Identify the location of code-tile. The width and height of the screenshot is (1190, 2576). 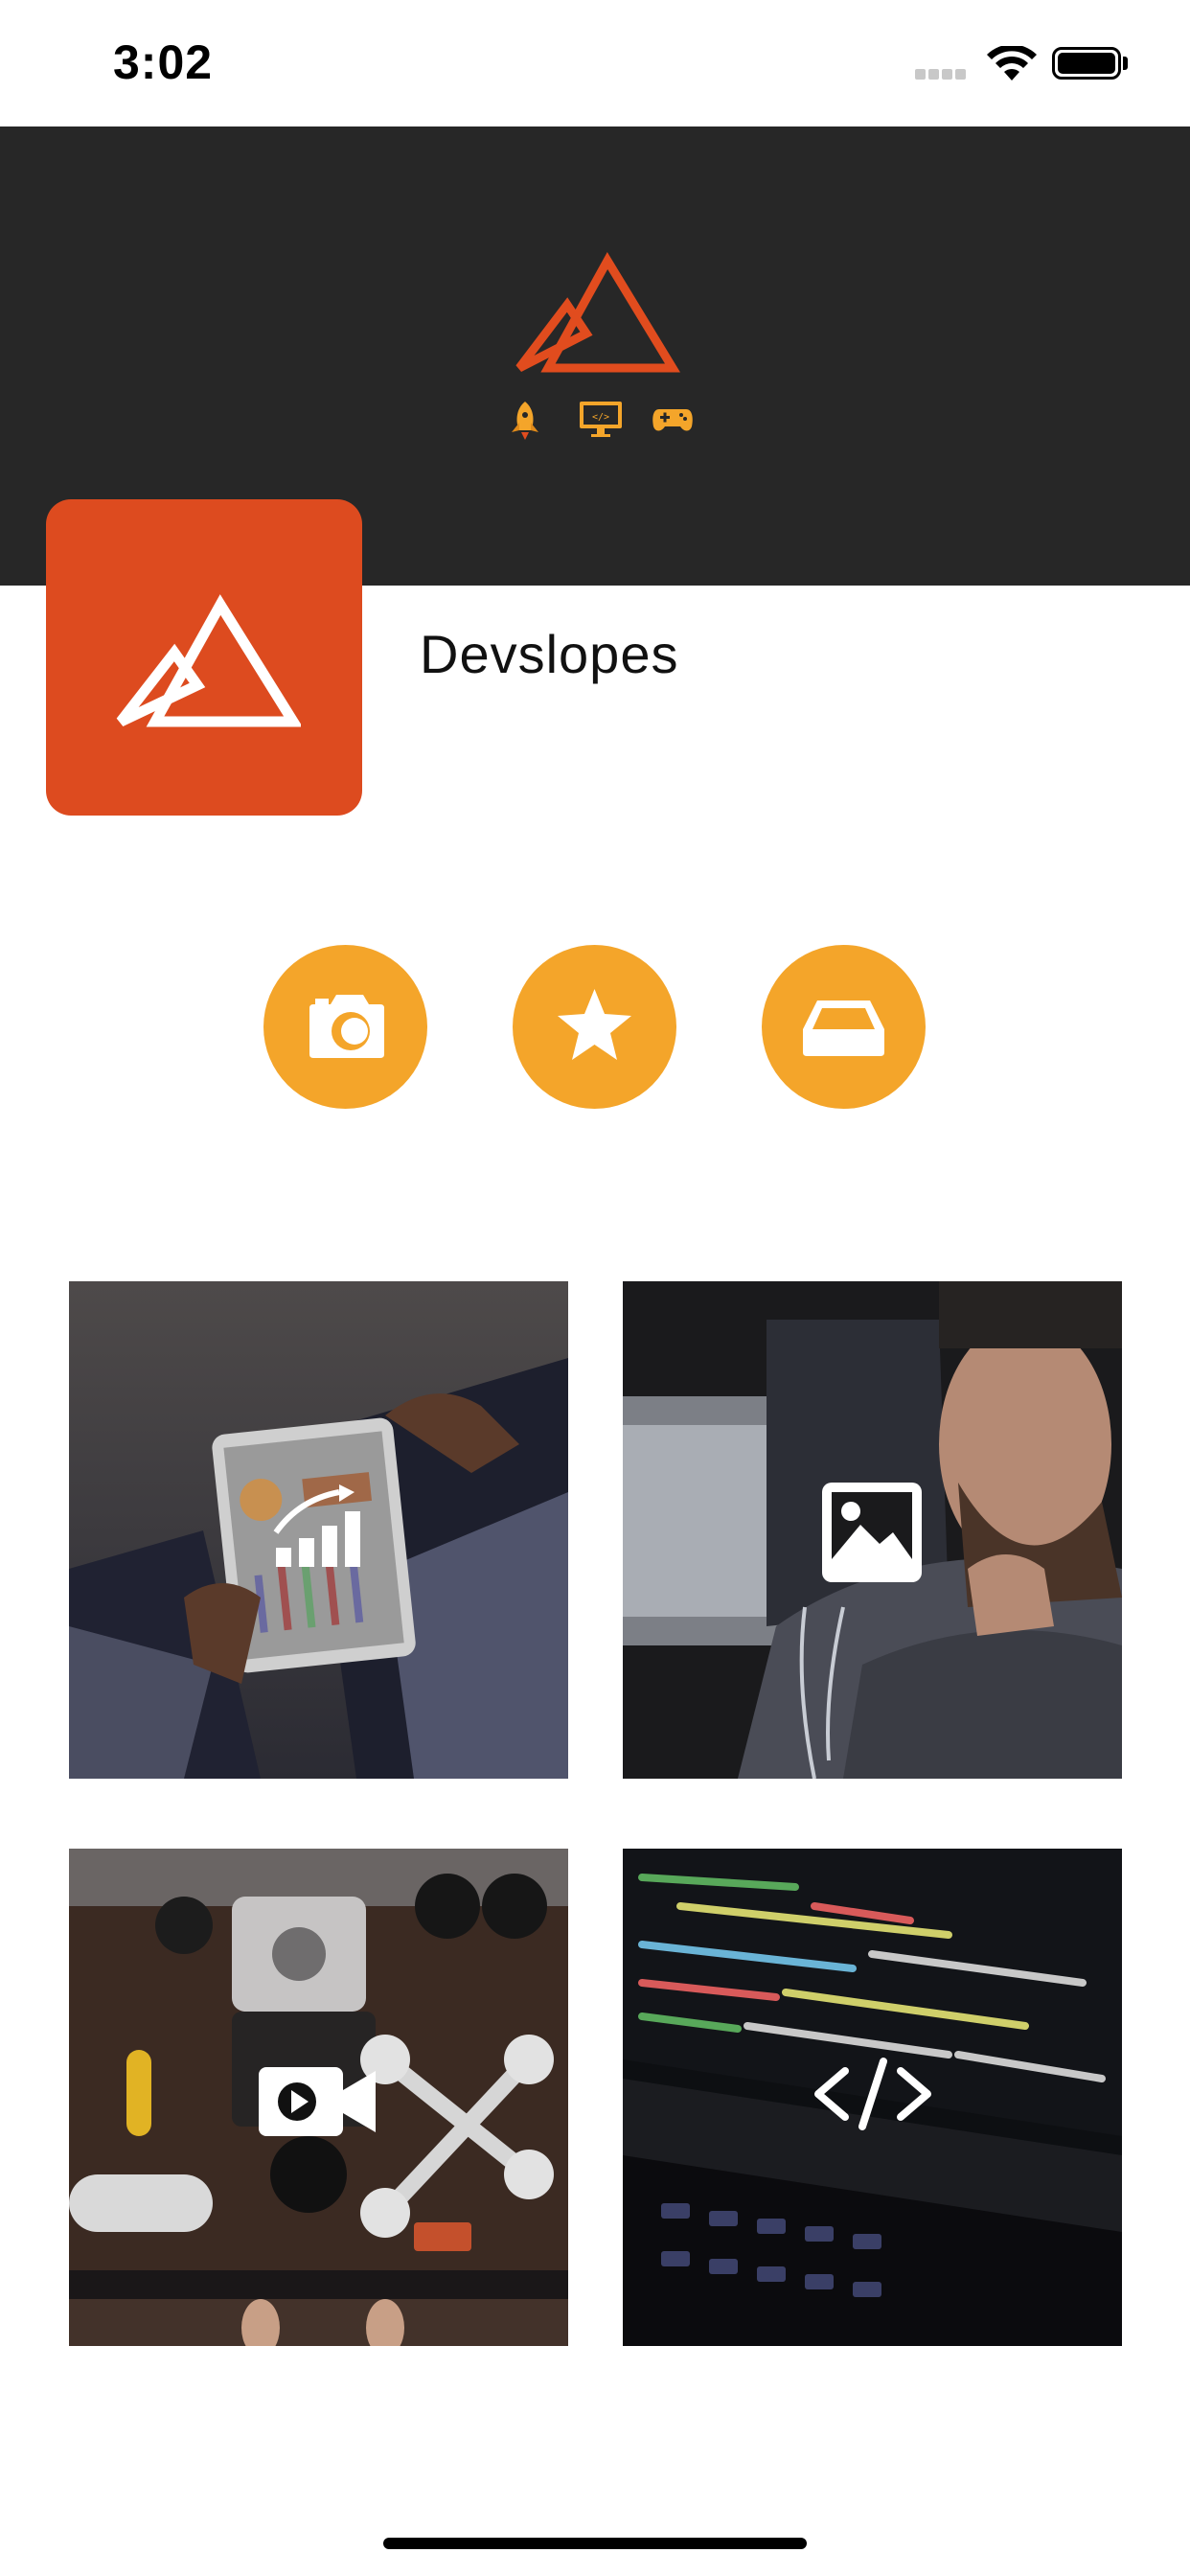
(873, 2097).